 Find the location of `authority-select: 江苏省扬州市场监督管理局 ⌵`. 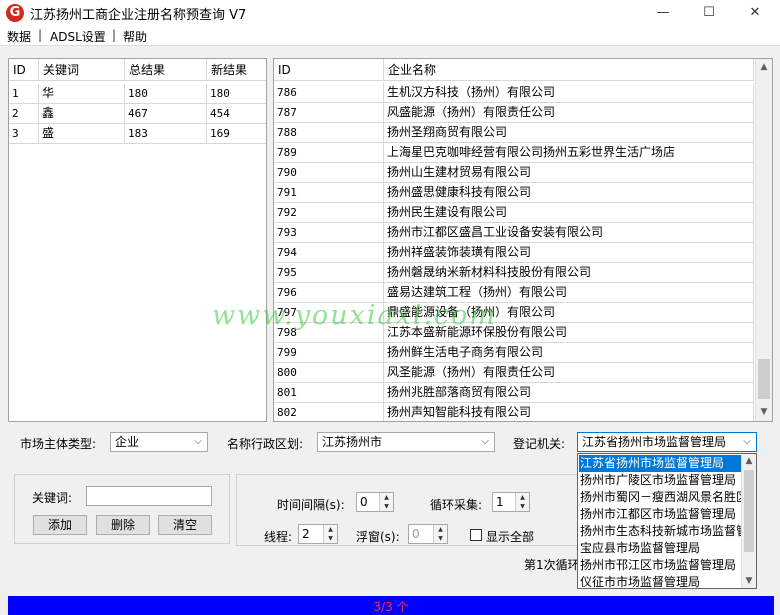

authority-select: 江苏省扬州市场监督管理局 ⌵ is located at coordinates (667, 442).